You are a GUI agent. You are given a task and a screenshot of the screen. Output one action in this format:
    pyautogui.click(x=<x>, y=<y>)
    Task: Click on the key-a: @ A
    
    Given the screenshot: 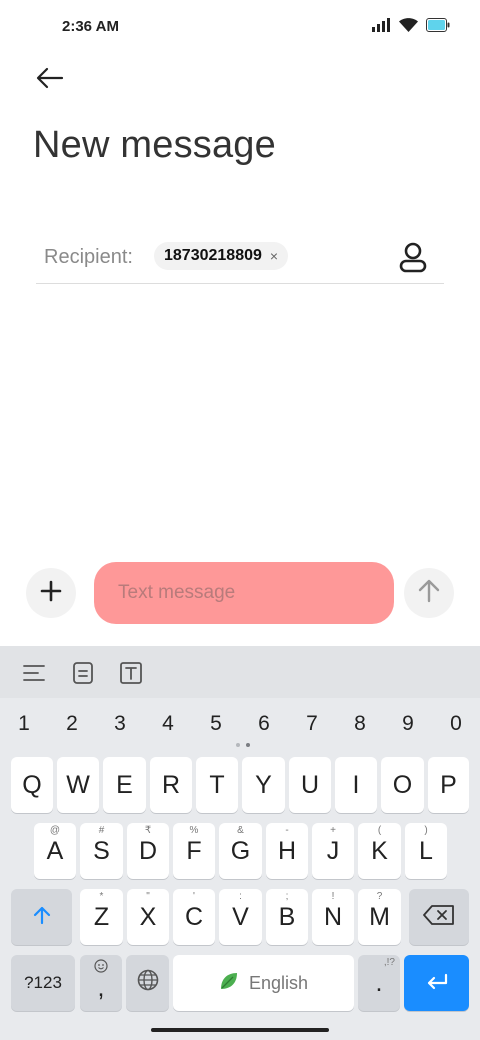 What is the action you would take?
    pyautogui.click(x=55, y=851)
    